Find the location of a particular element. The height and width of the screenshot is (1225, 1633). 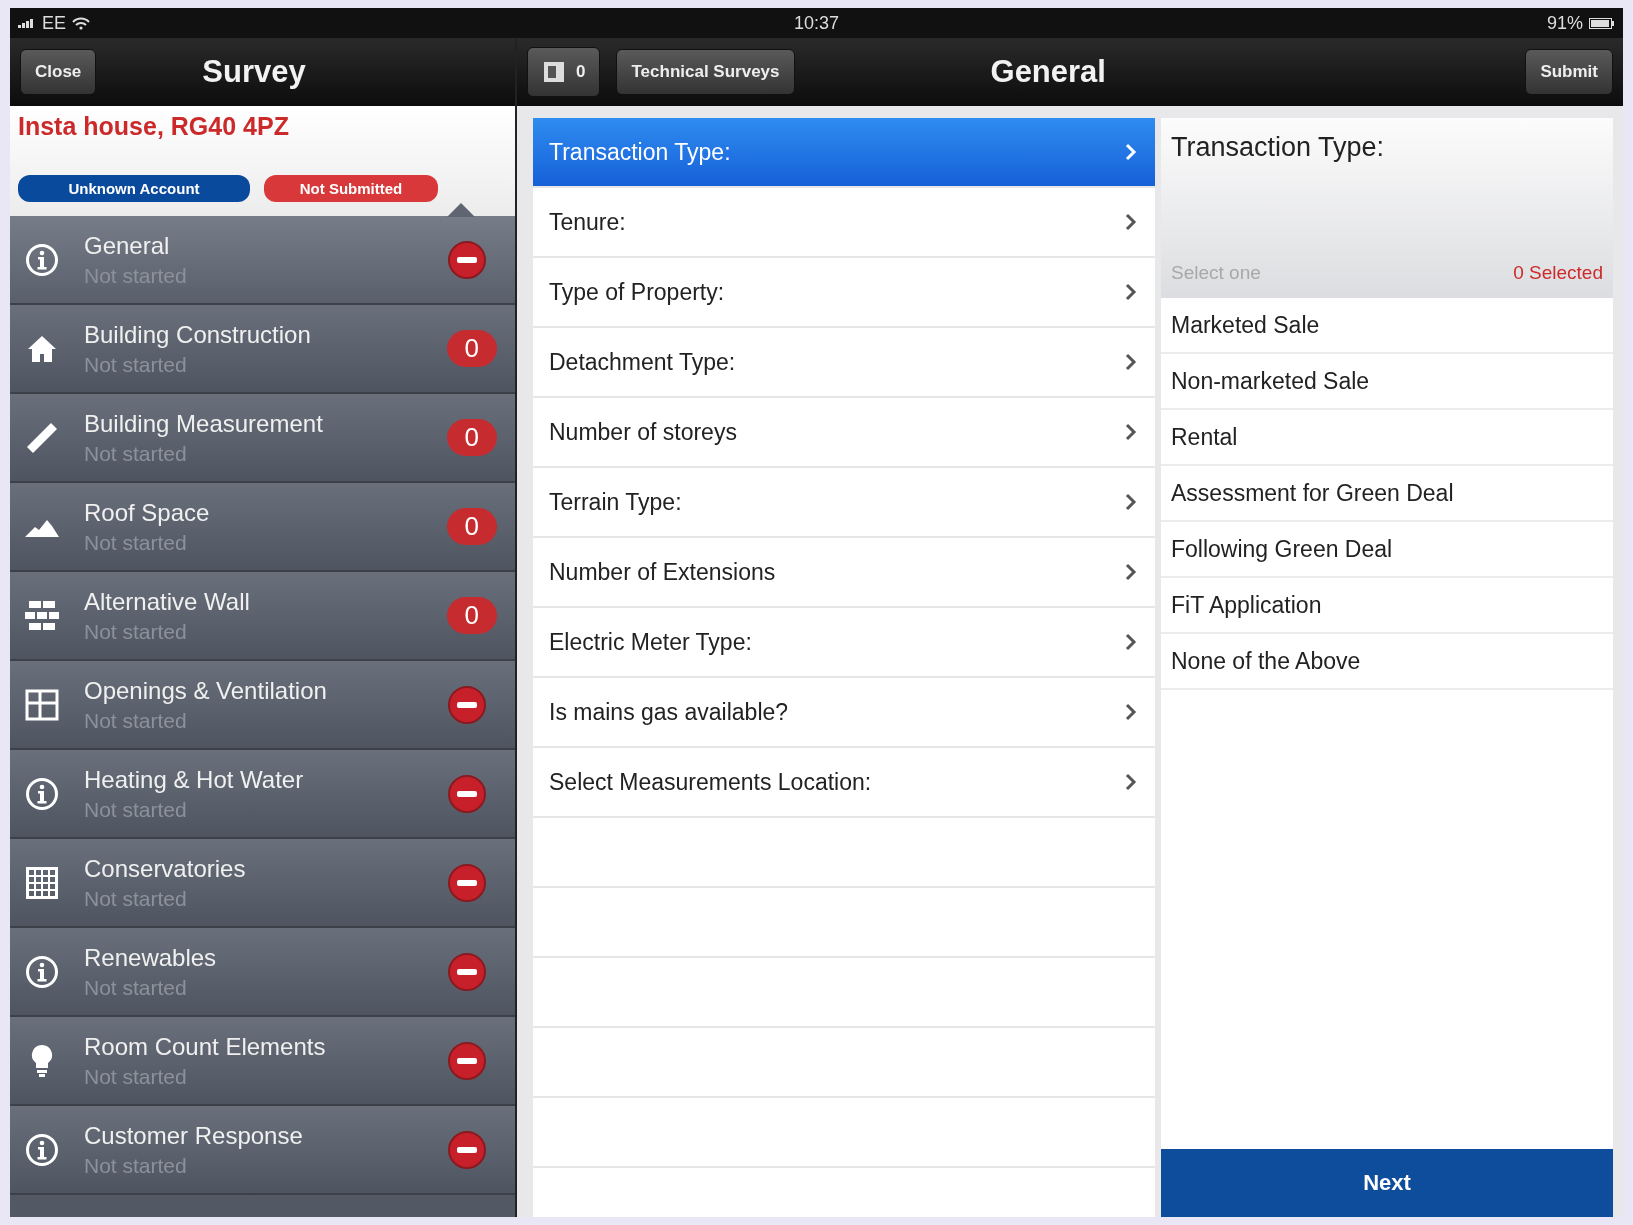

section-title: General is located at coordinates (127, 245).